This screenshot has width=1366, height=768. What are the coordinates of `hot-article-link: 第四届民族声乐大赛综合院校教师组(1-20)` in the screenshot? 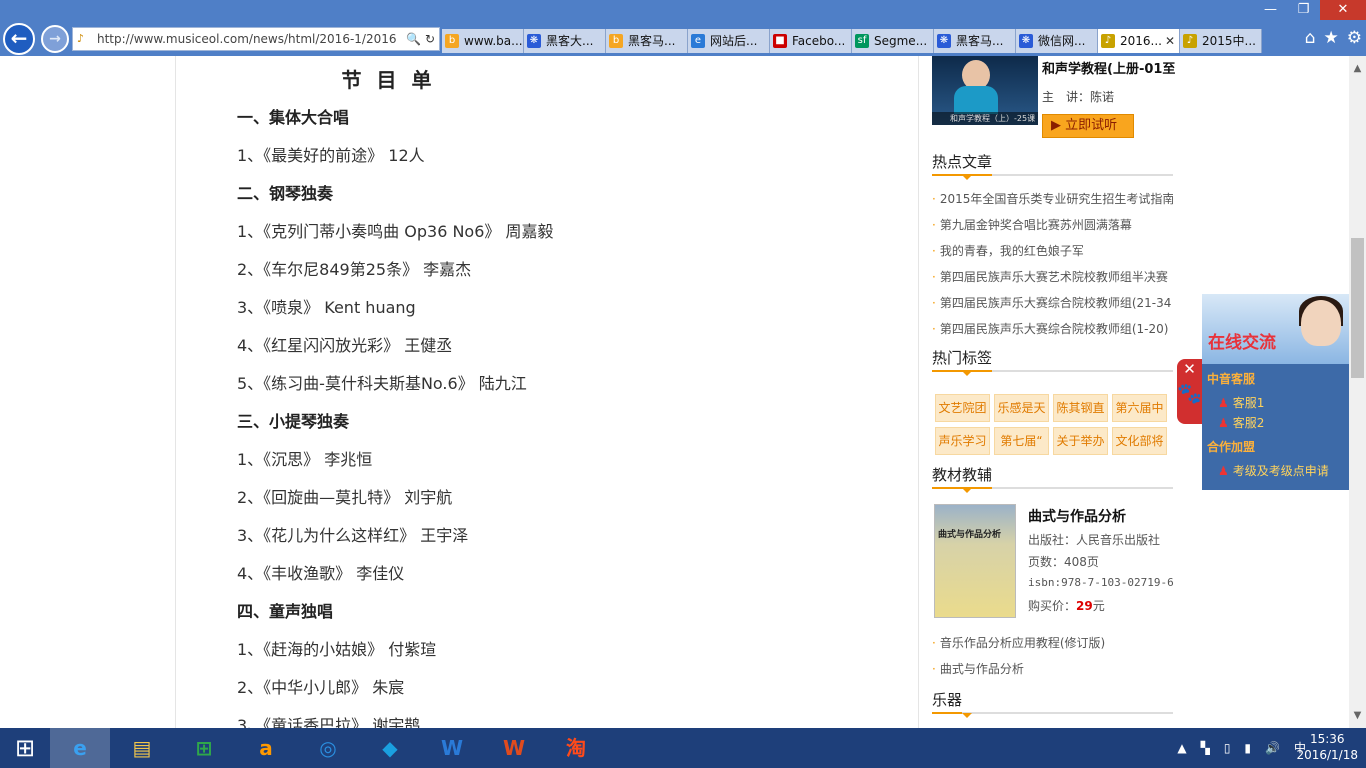 It's located at (1052, 328).